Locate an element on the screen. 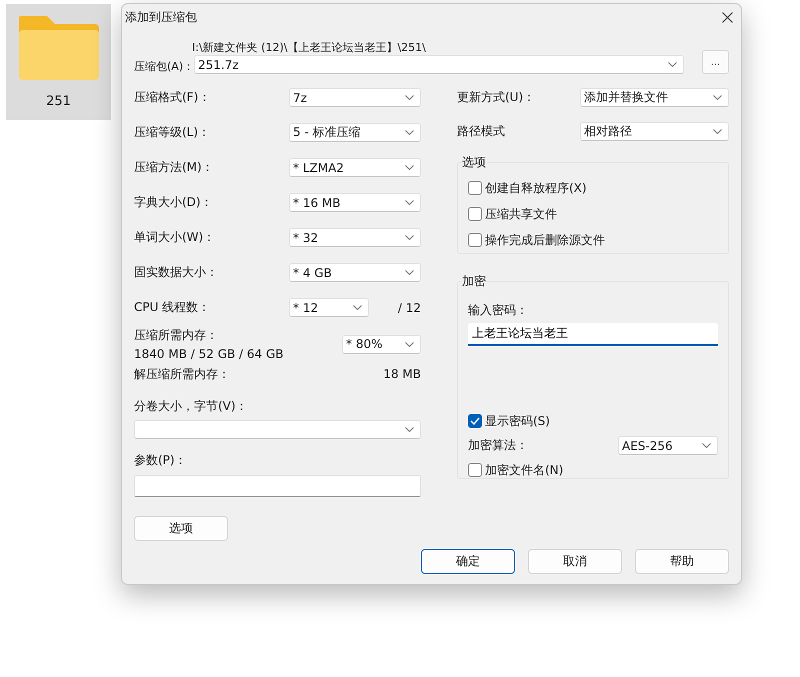 The width and height of the screenshot is (800, 677). dropdown: 251.7z is located at coordinates (439, 64).